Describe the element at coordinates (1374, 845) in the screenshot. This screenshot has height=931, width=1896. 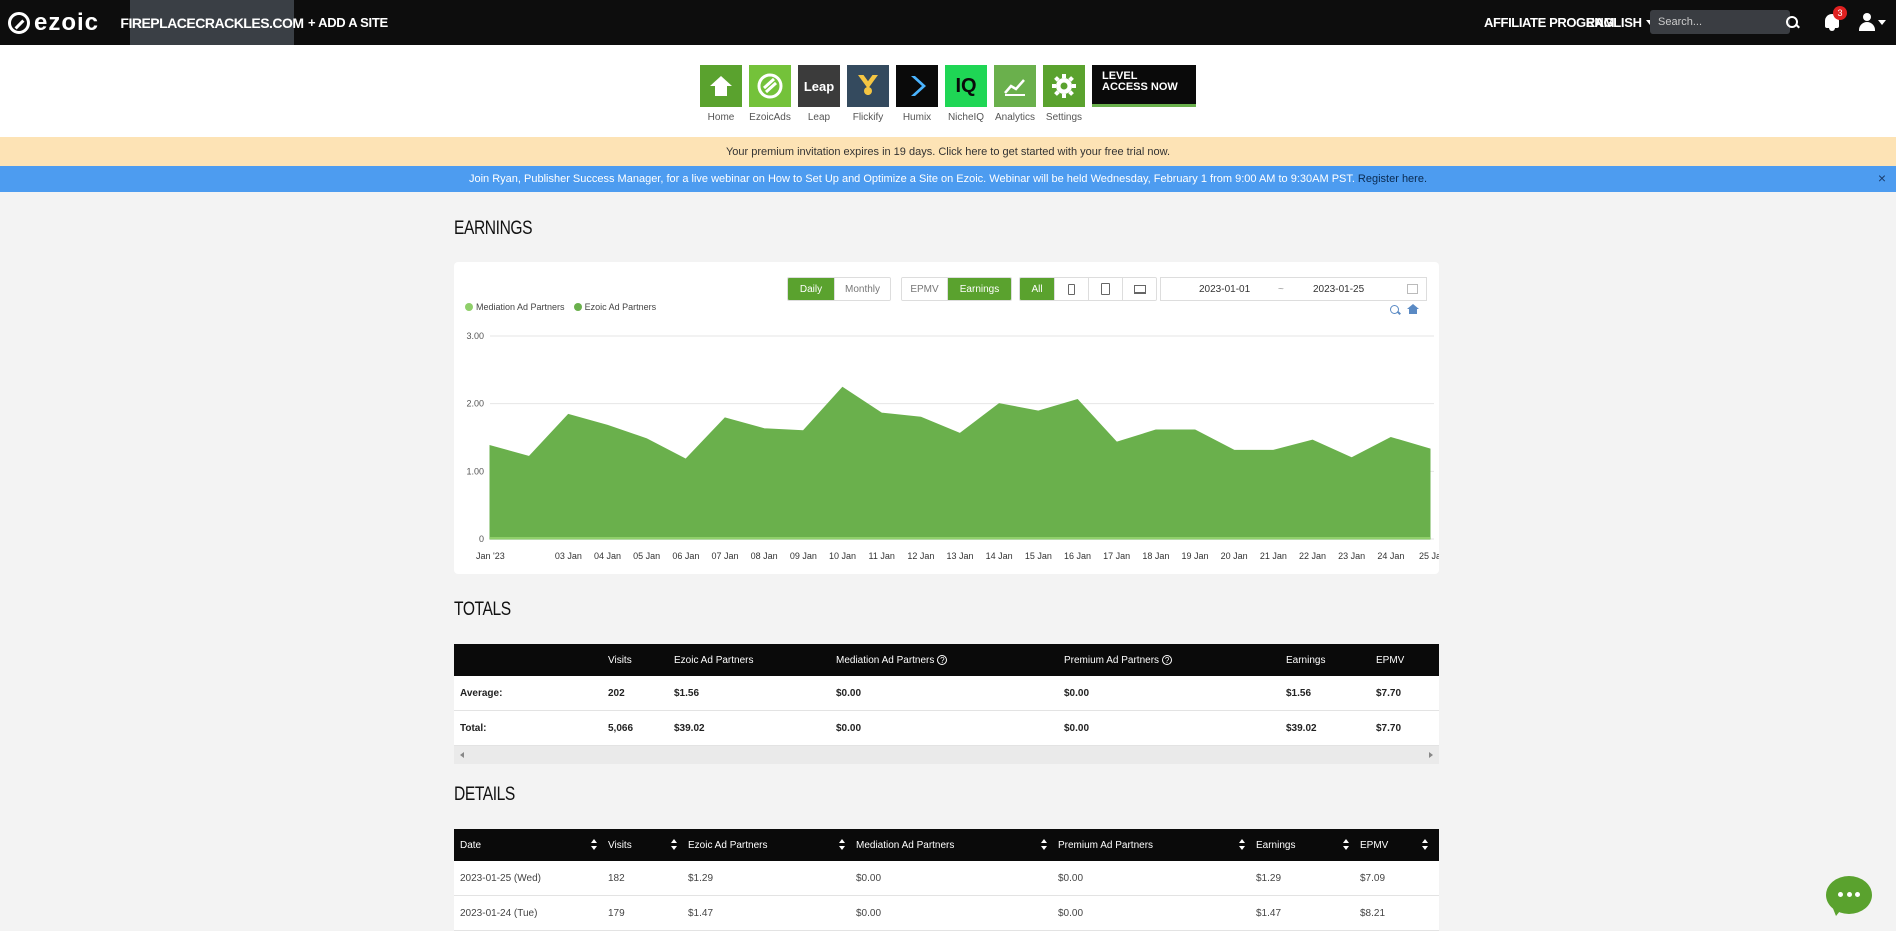
I see `column-header: EPMV` at that location.